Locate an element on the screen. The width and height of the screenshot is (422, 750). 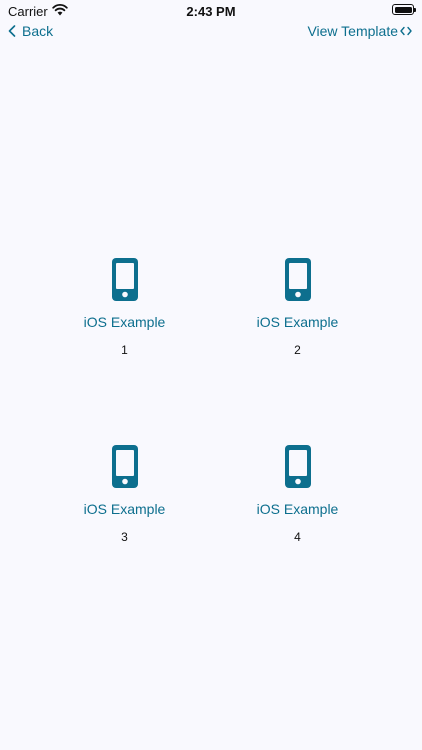
card-number: 2 is located at coordinates (297, 350).